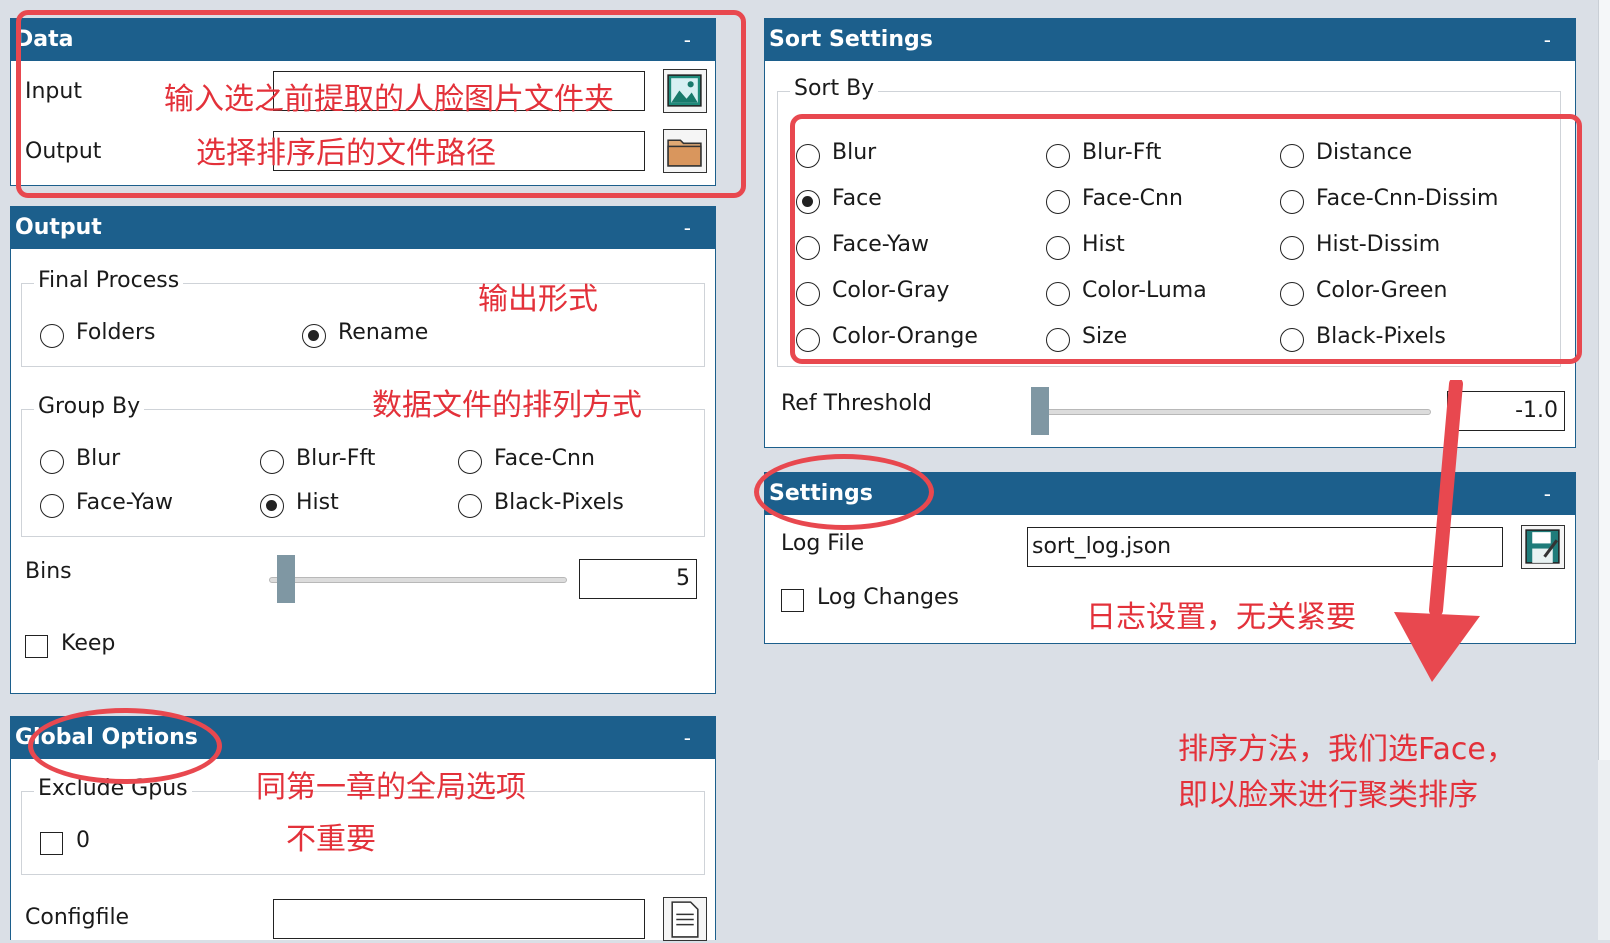  Describe the element at coordinates (1547, 494) in the screenshot. I see `settings-minimize-button: -` at that location.